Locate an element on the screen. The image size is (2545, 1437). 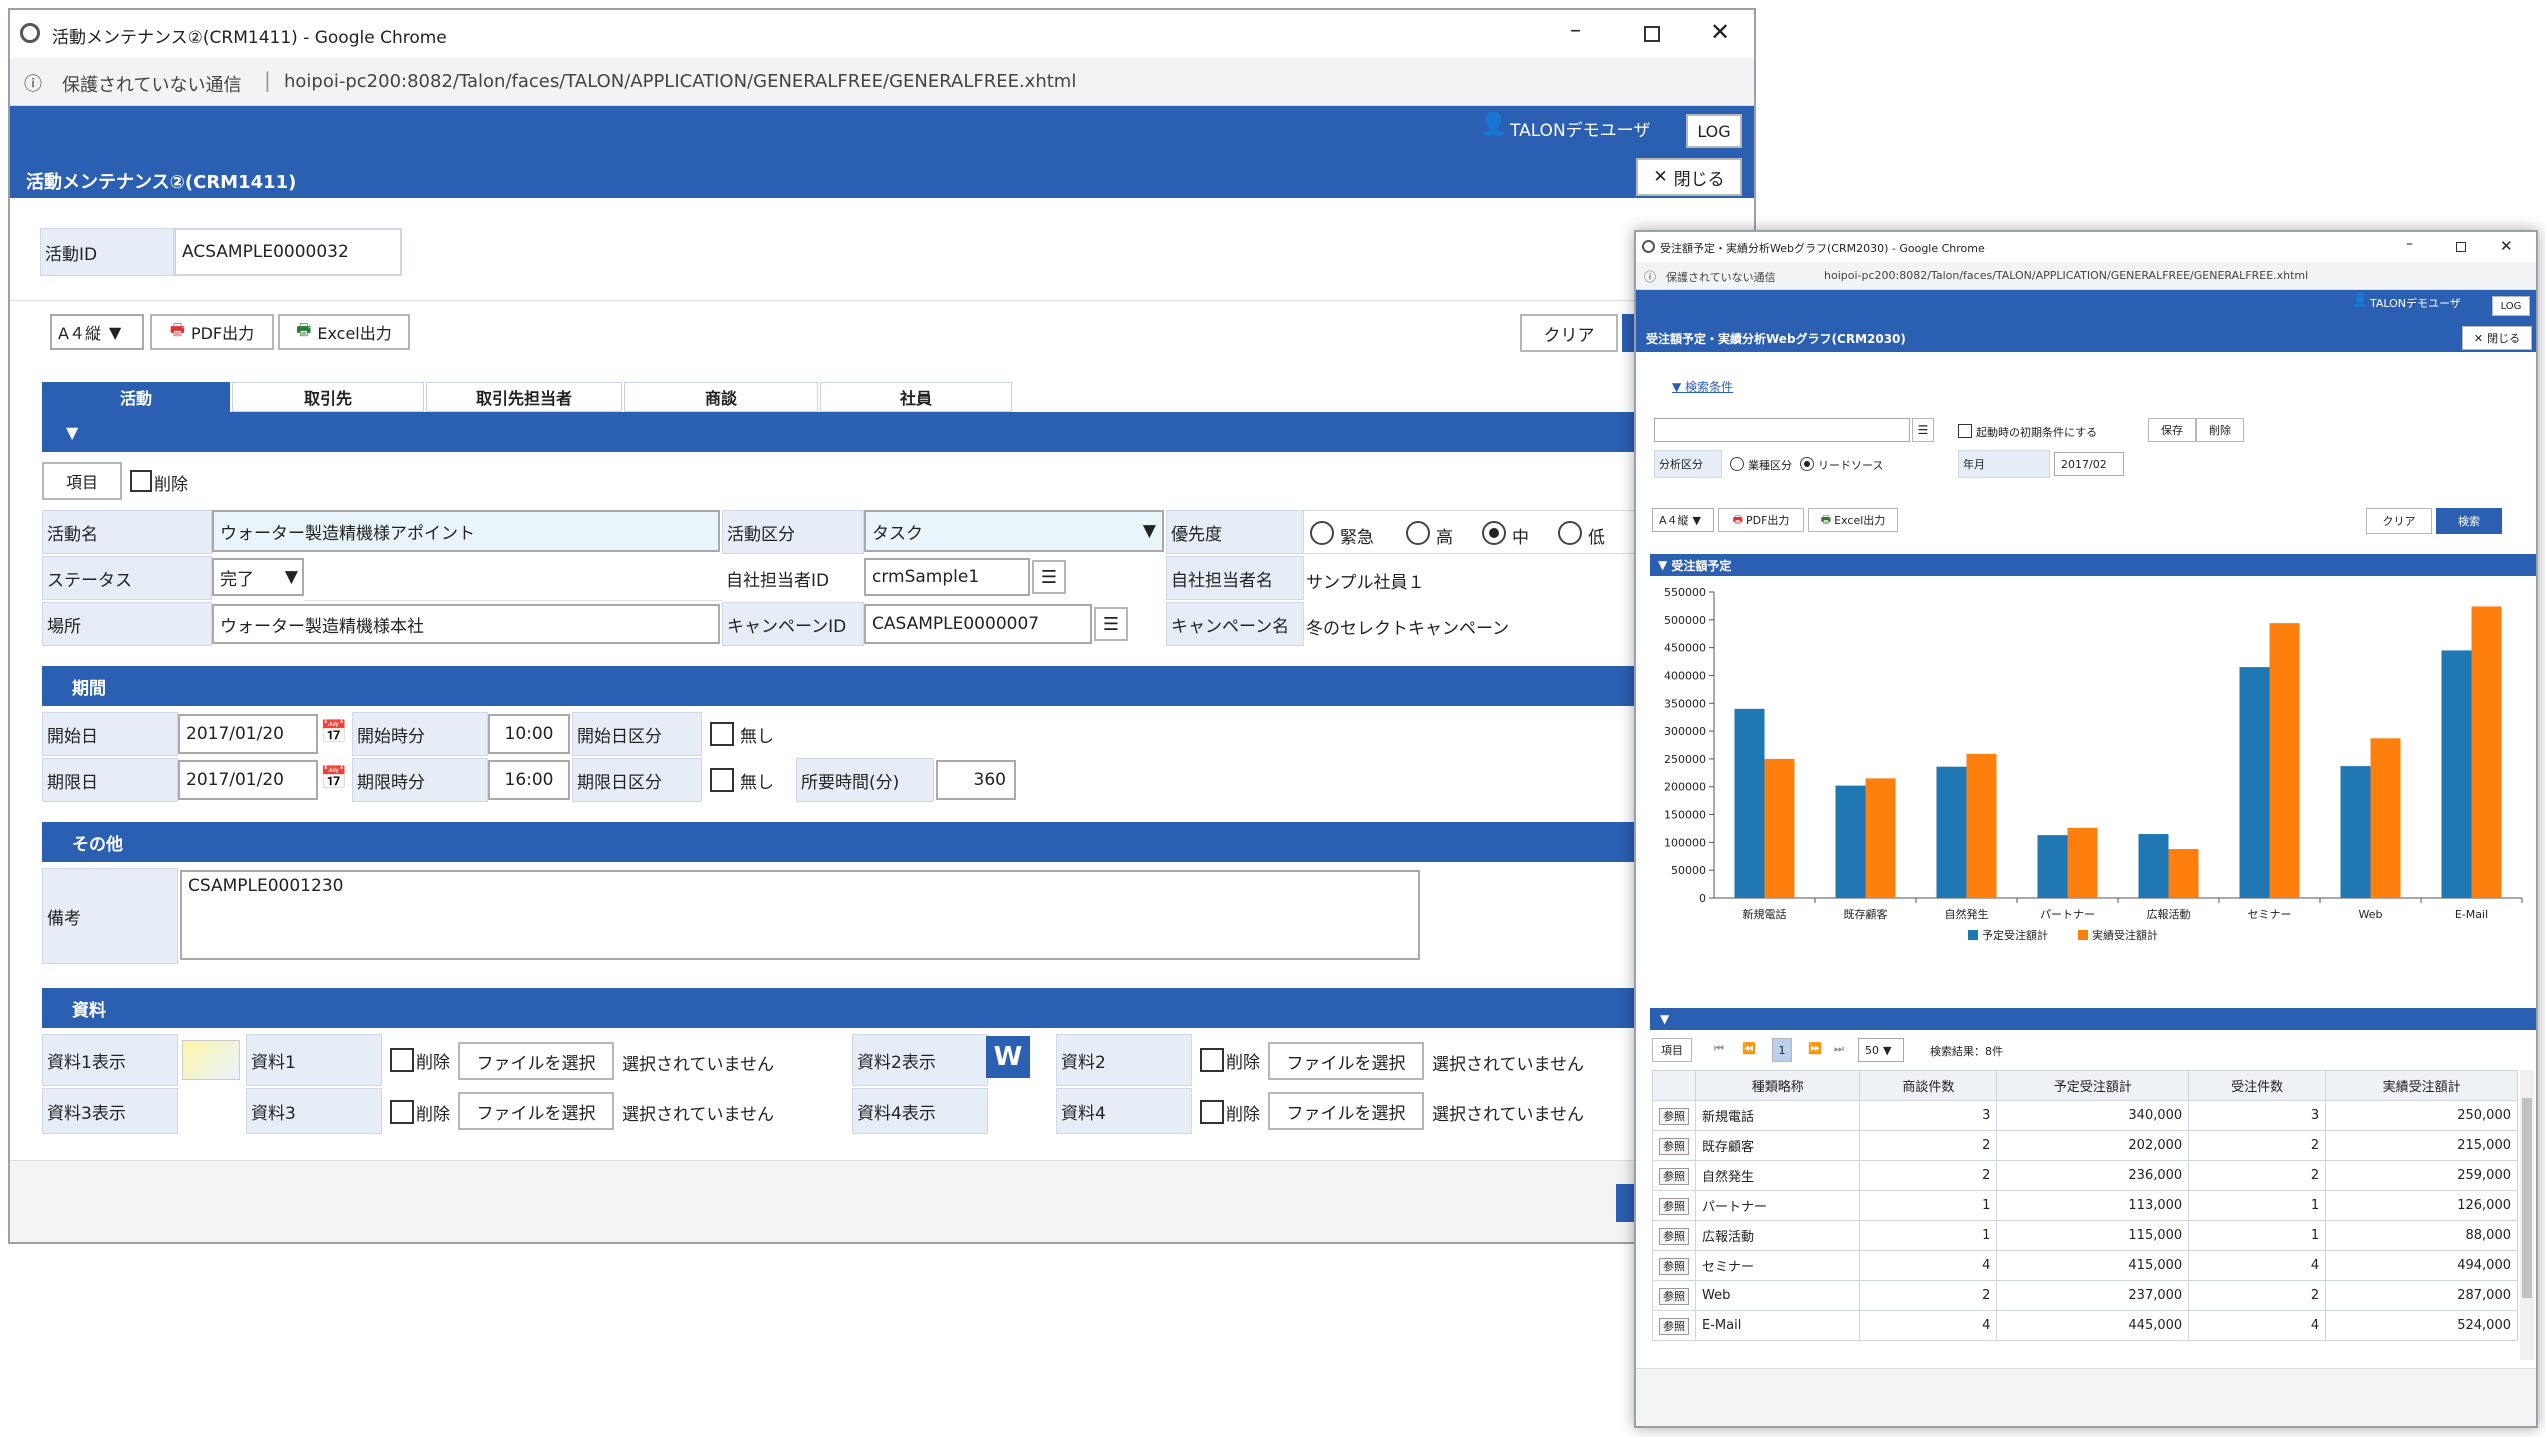
doc4-choose-file-button: ファイルを選択 is located at coordinates (1346, 1111).